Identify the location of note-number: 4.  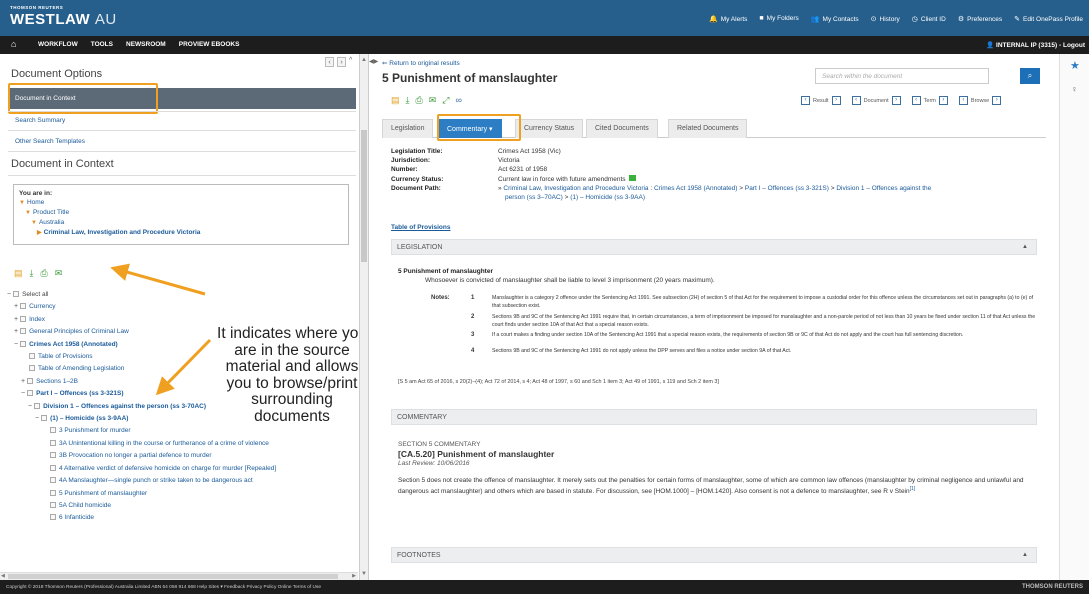
(473, 351).